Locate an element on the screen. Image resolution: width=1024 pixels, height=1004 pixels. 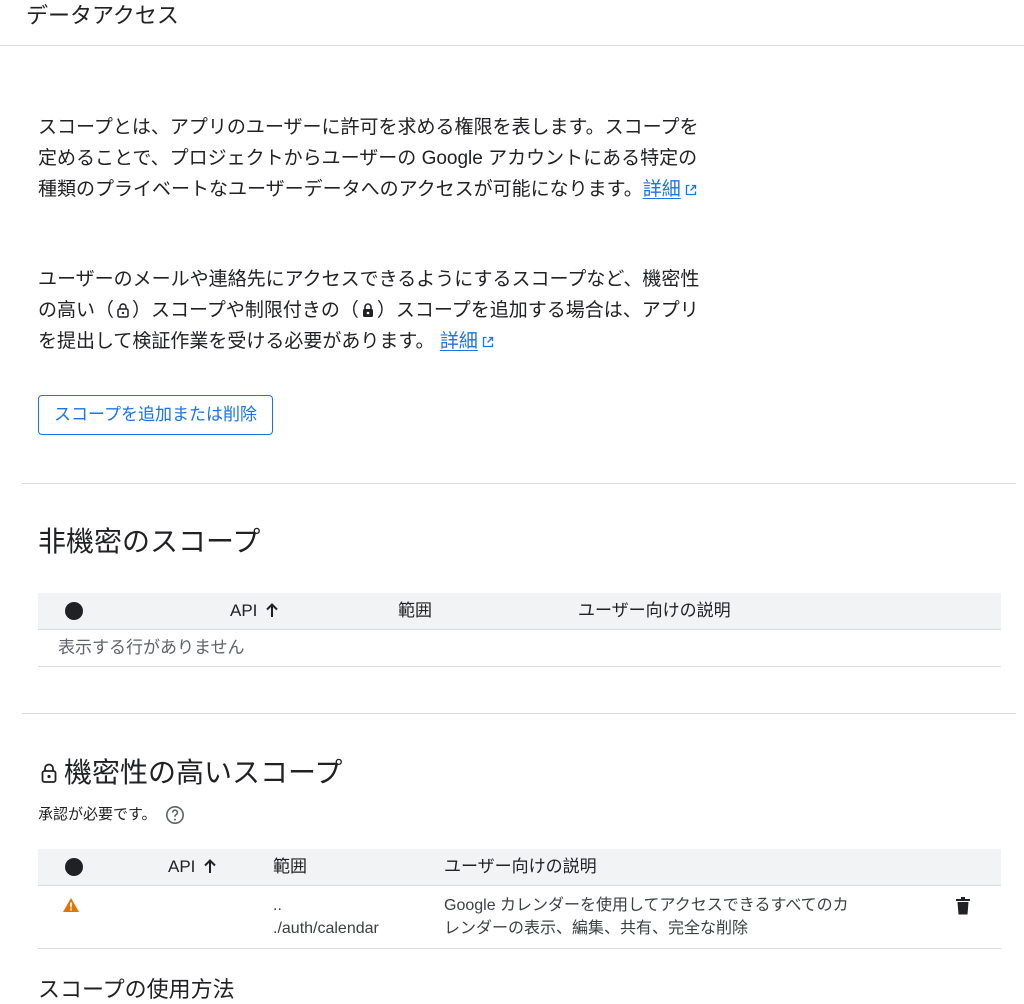
warning-icon is located at coordinates (71, 905).